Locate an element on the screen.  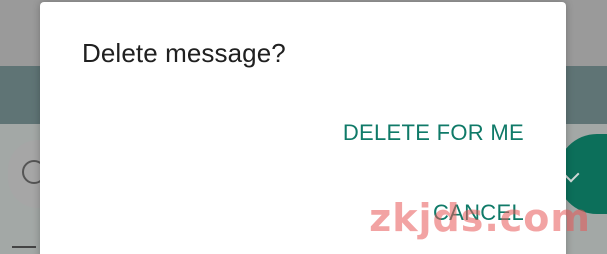
delete-for-me-button: DELETE FOR ME is located at coordinates (433, 133).